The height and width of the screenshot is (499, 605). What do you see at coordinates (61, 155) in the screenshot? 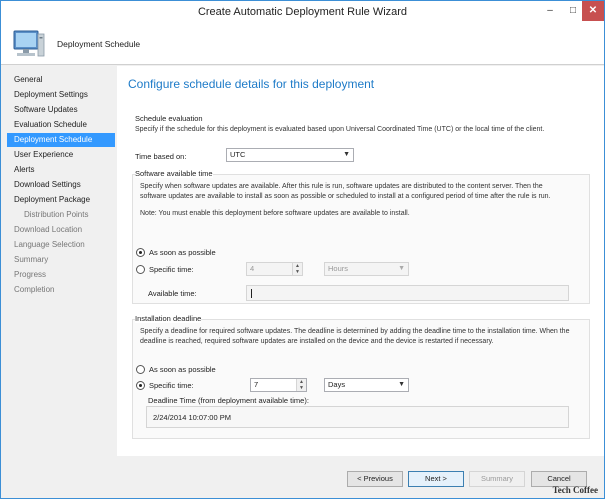
I see `nav-item-user-experience: User Experience` at bounding box center [61, 155].